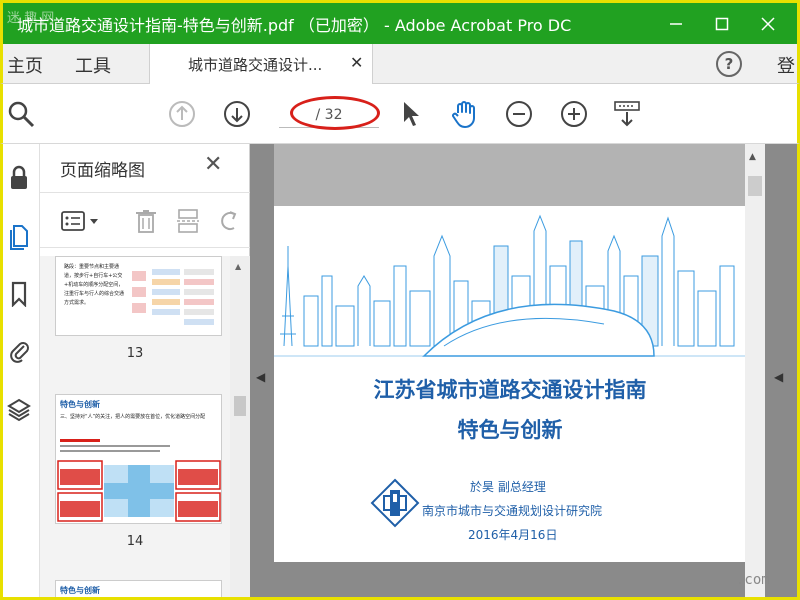  Describe the element at coordinates (82, 221) in the screenshot. I see `thumbnail-options-icon` at that location.